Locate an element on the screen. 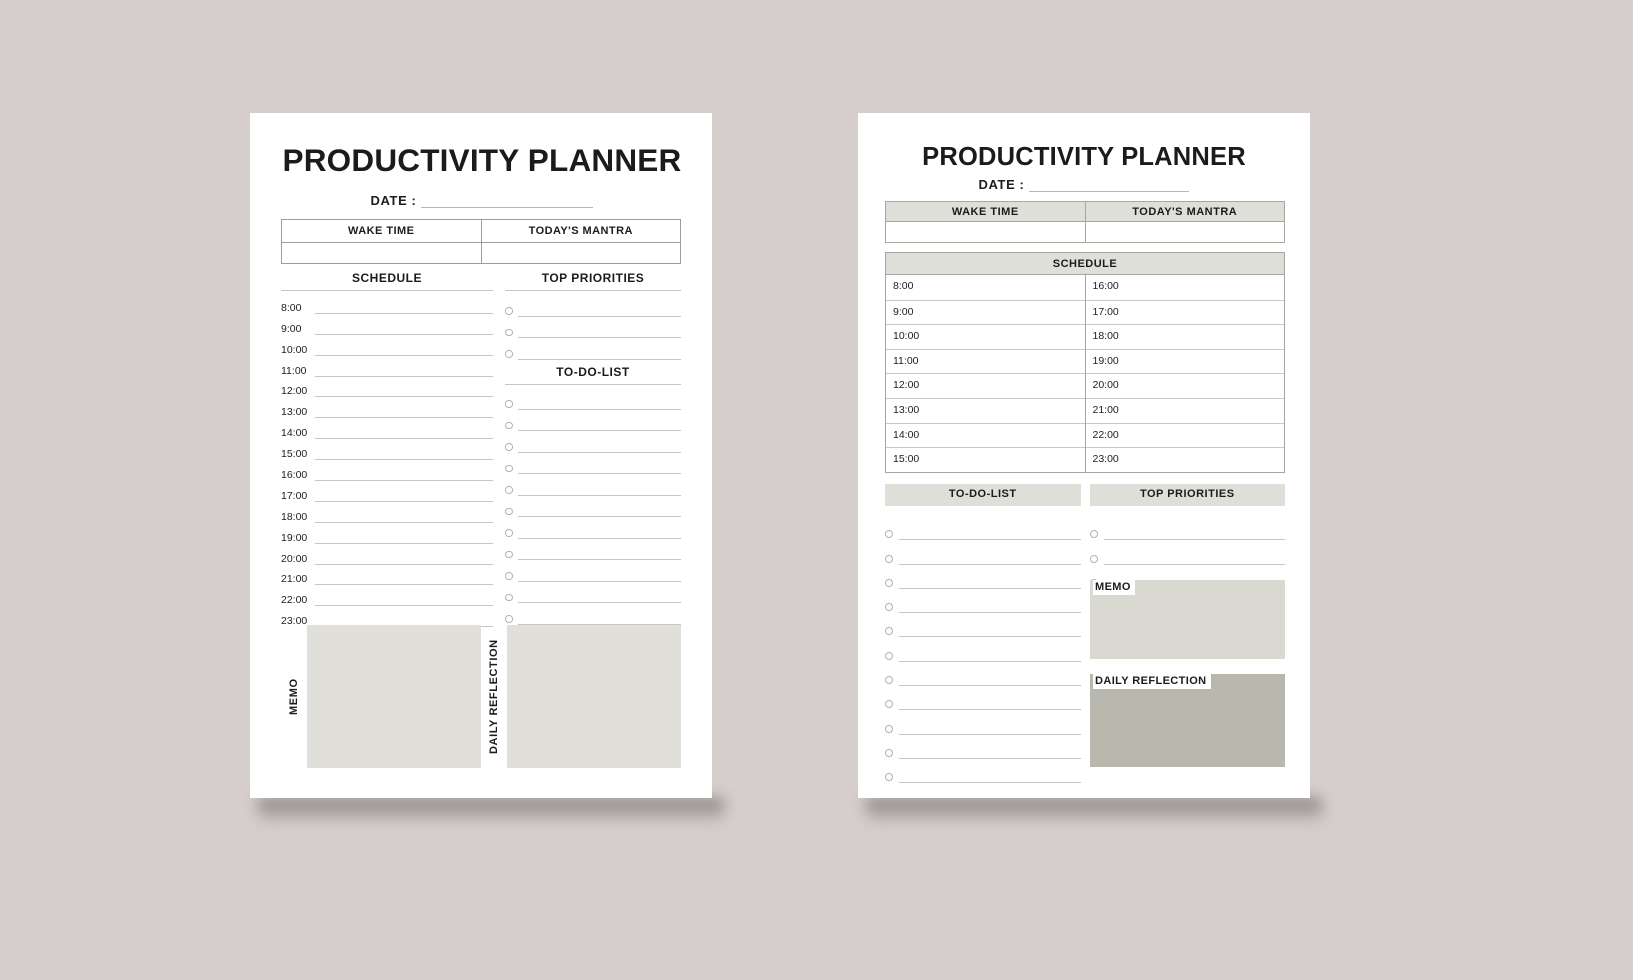 The width and height of the screenshot is (1633, 980). right-schedule-evening-cell: 18:00 is located at coordinates (1184, 336).